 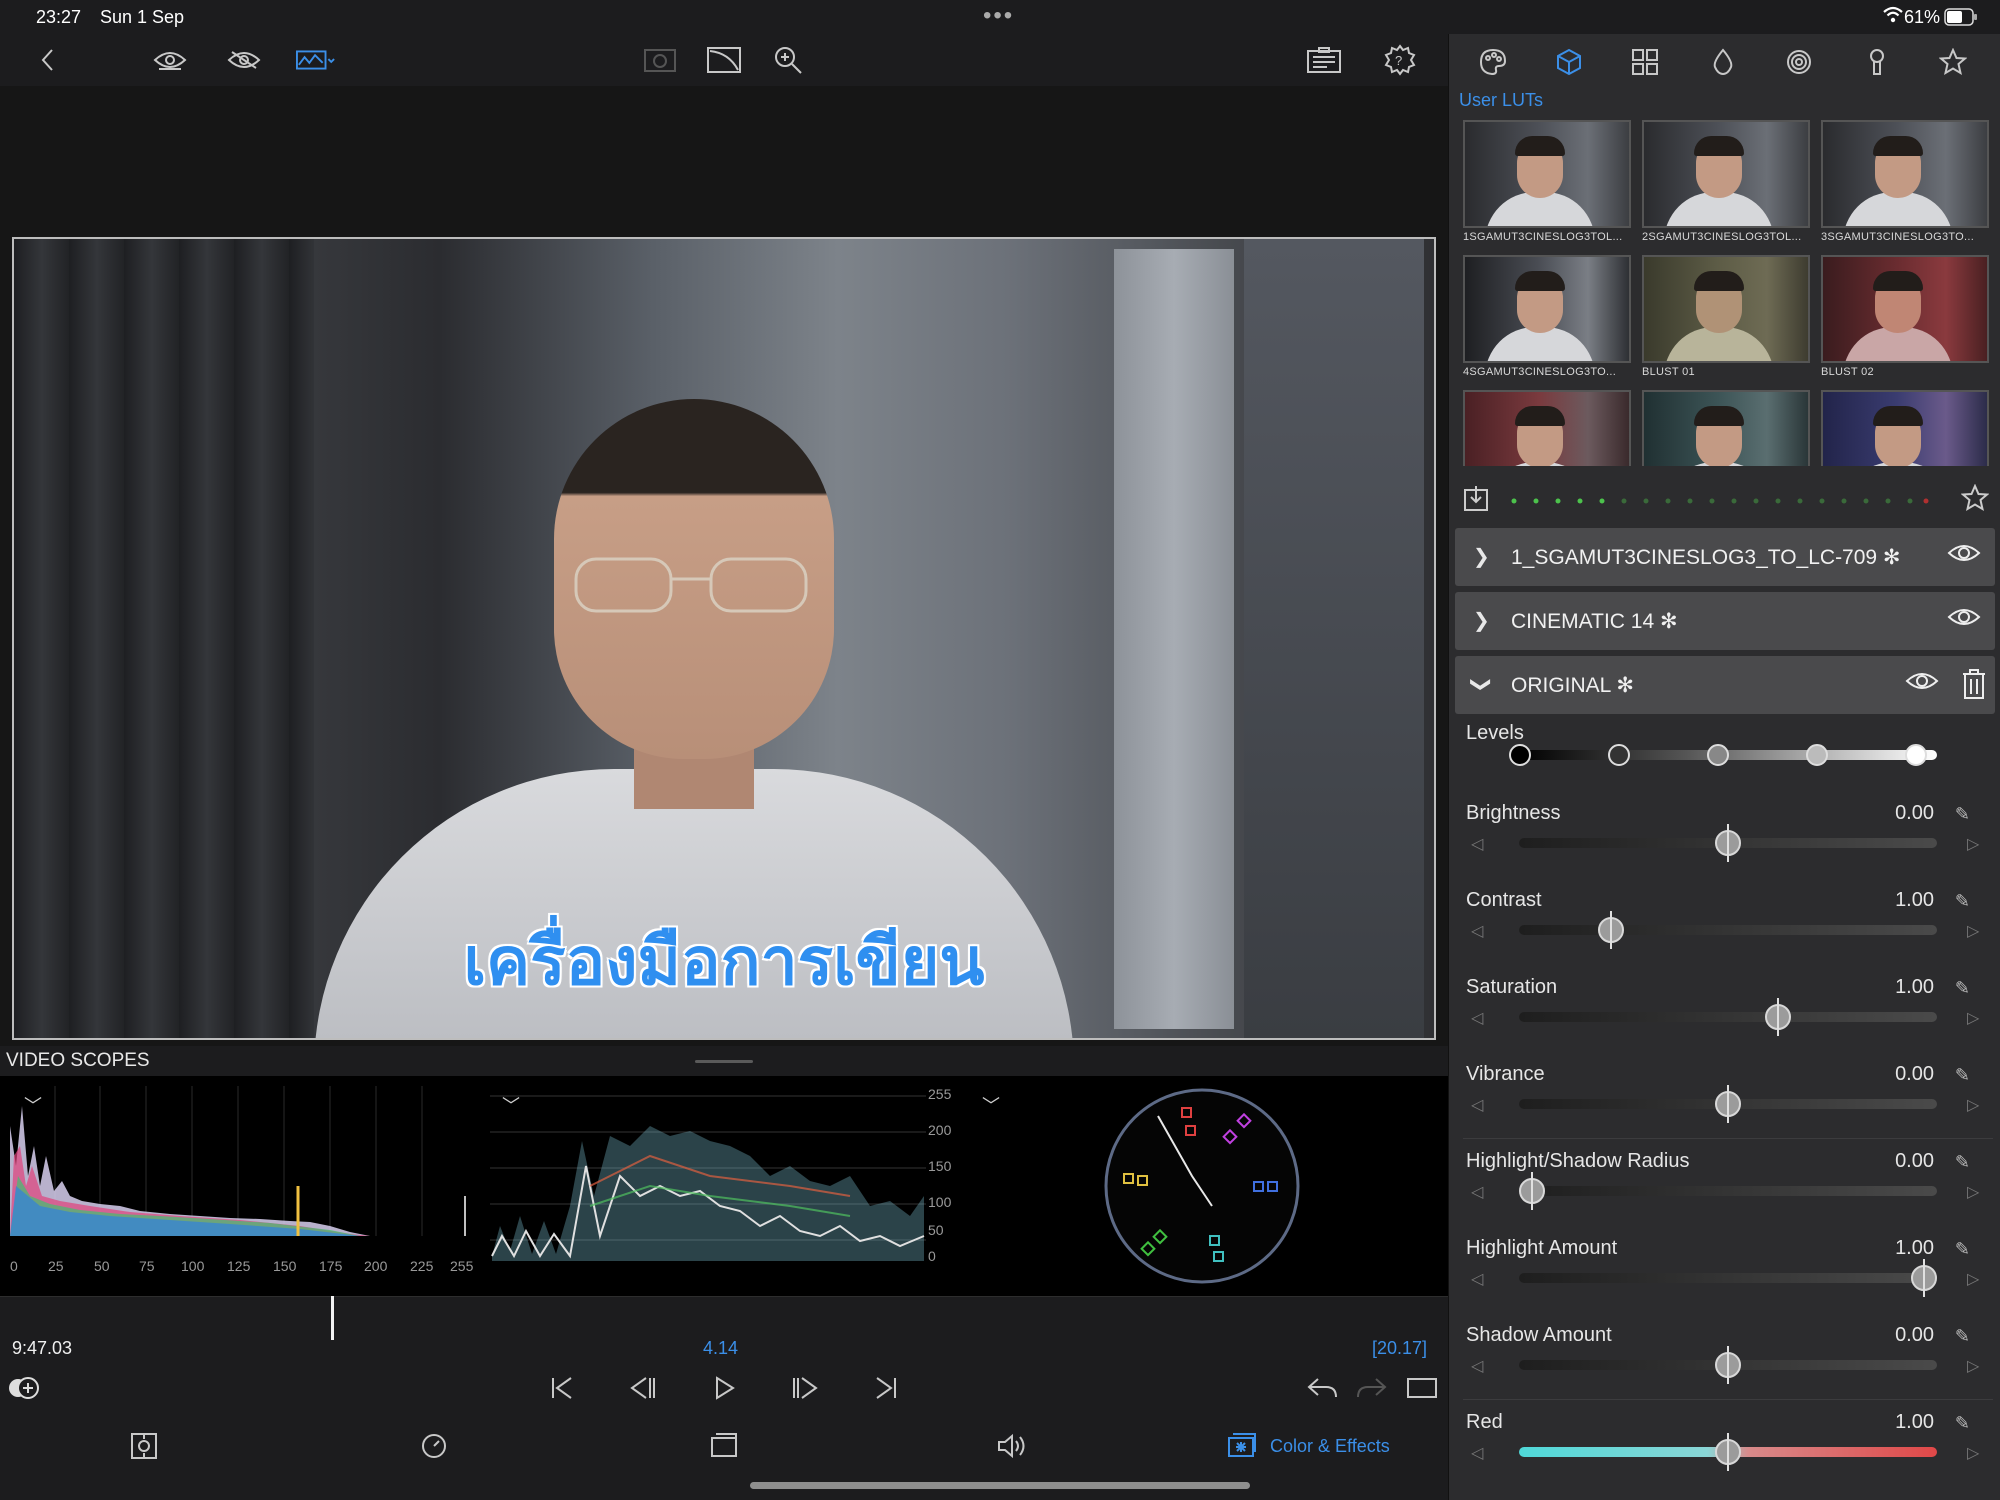 I want to click on redo-icon, so click(x=1372, y=1388).